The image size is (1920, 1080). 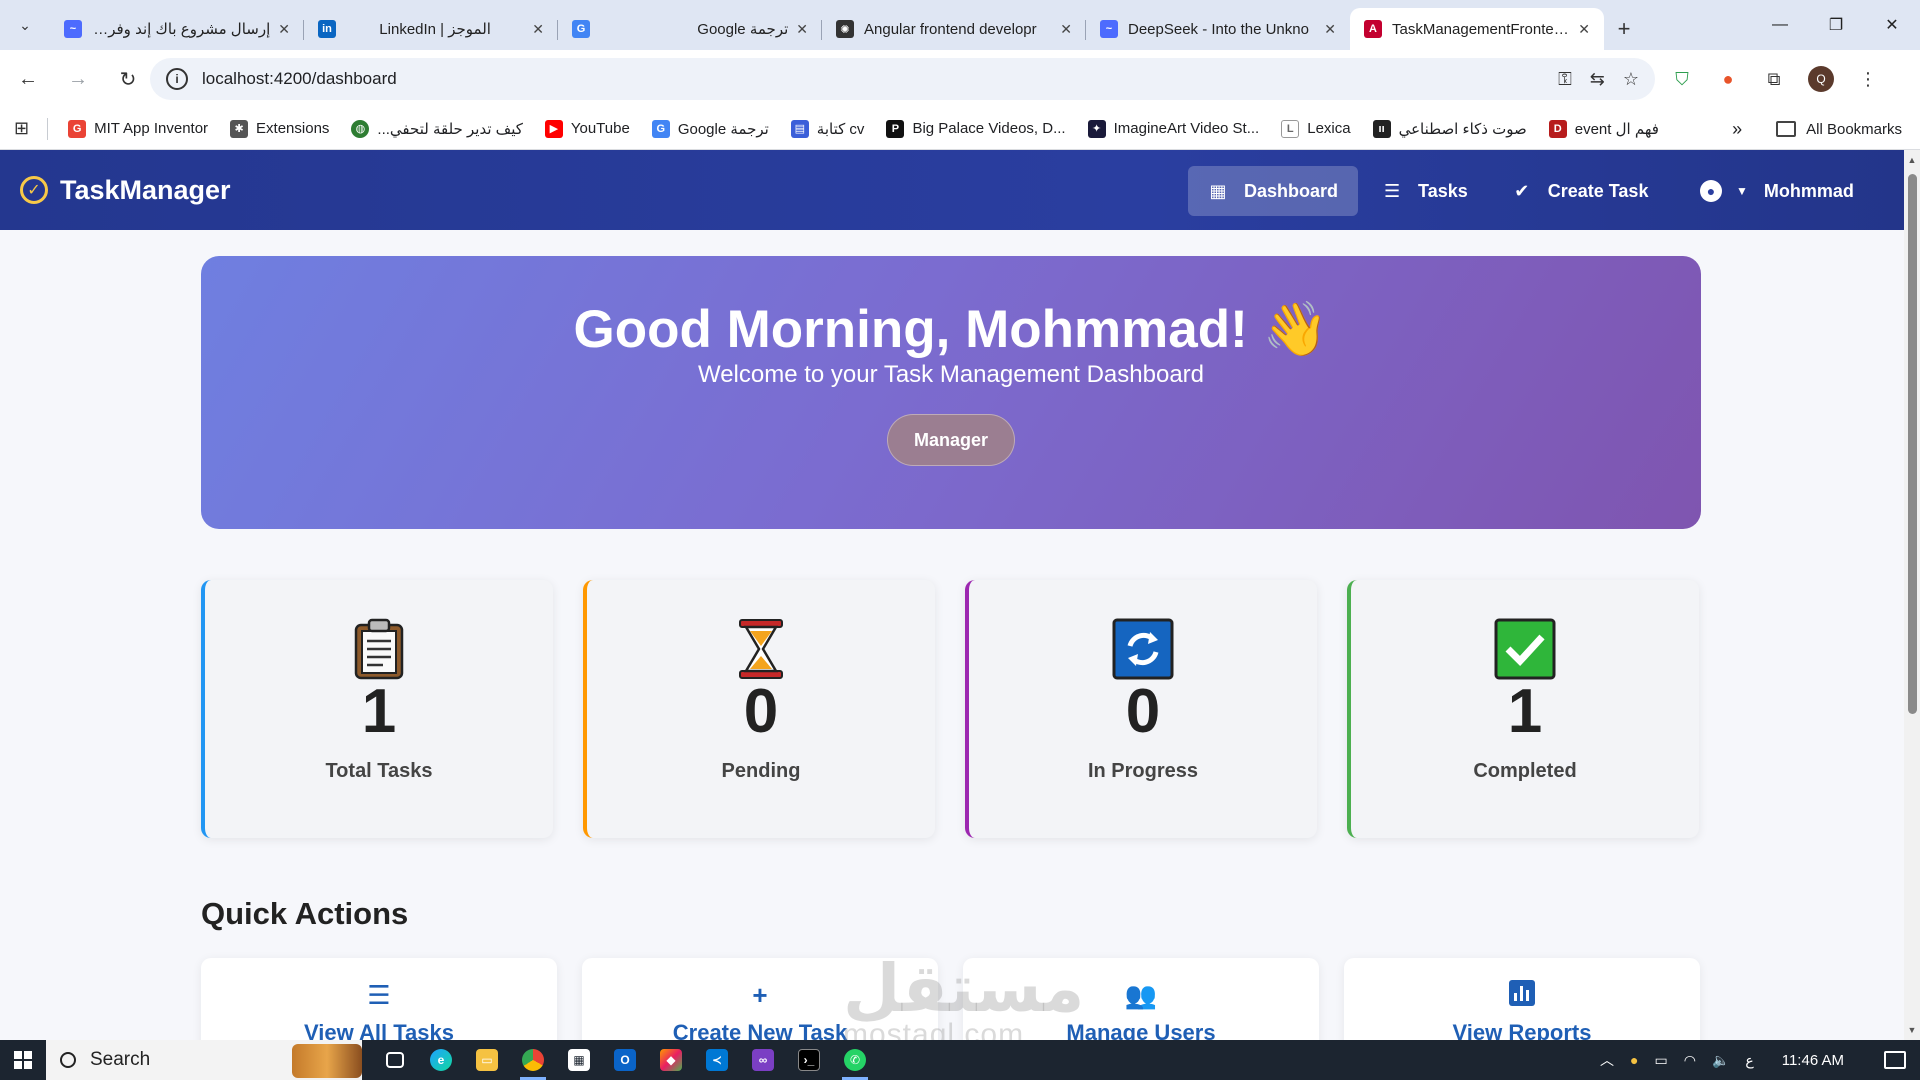 I want to click on bookmark-item: G MIT App Inventor, so click(x=138, y=128).